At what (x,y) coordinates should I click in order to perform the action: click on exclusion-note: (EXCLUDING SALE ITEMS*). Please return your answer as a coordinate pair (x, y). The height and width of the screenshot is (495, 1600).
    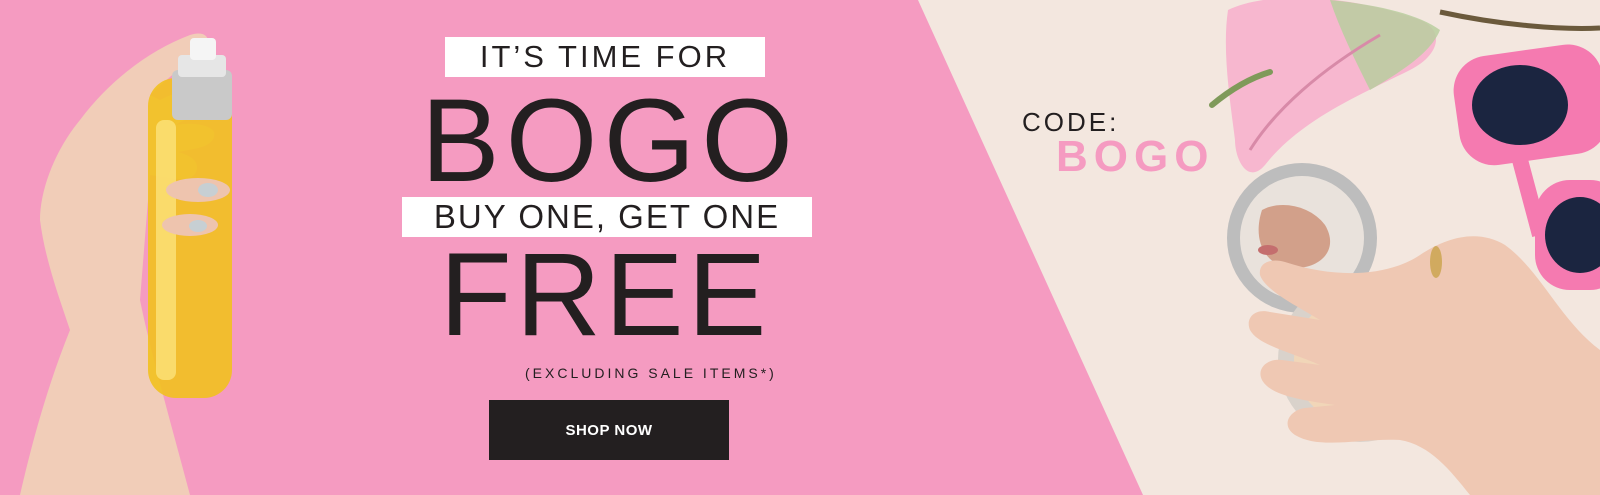
    Looking at the image, I should click on (651, 373).